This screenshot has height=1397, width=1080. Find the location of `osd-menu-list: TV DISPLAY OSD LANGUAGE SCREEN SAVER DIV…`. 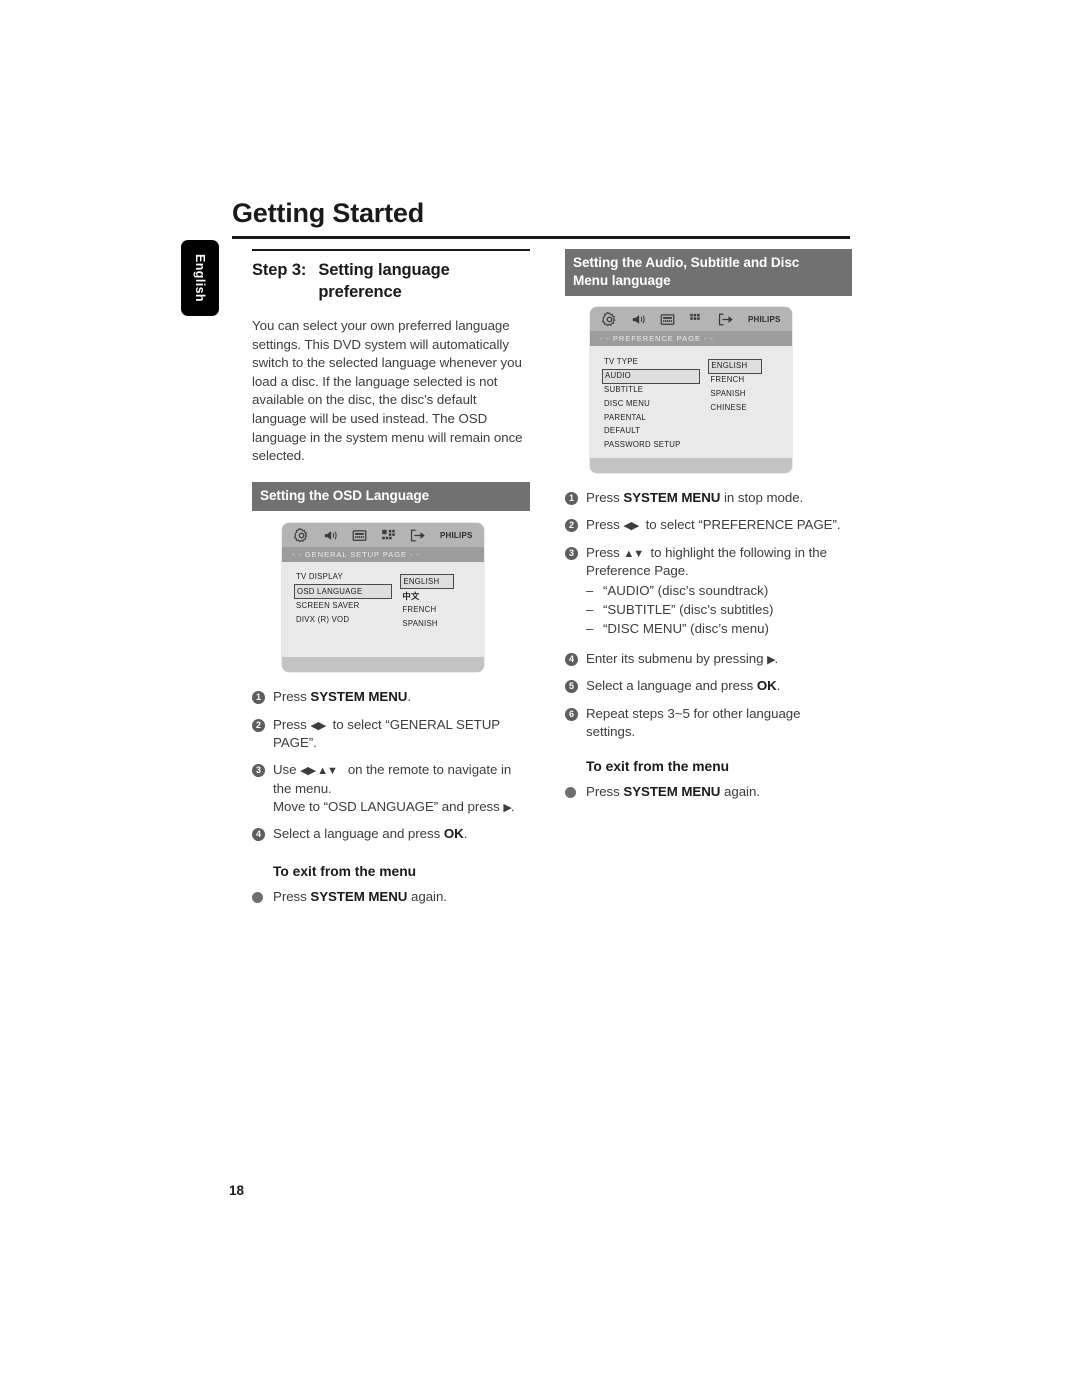

osd-menu-list: TV DISPLAY OSD LANGUAGE SCREEN SAVER DIV… is located at coordinates (341, 601).